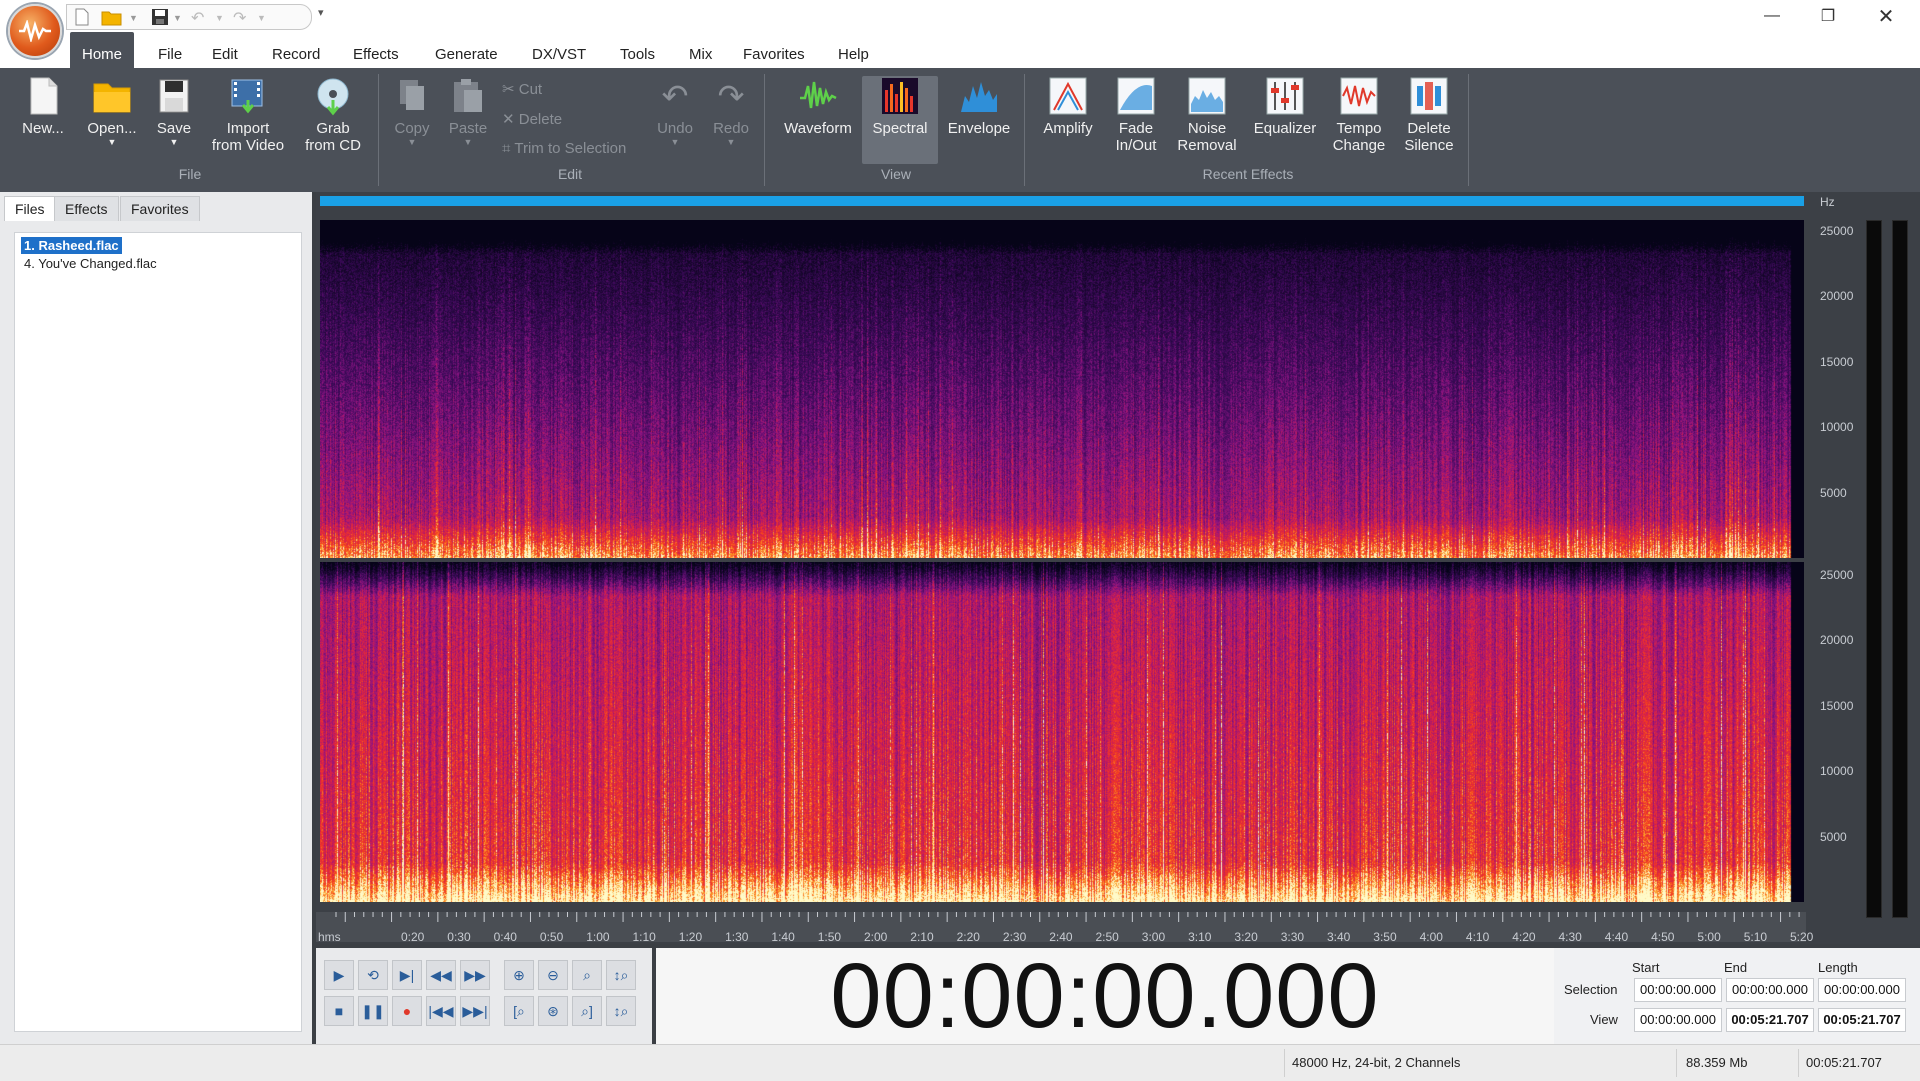  Describe the element at coordinates (979, 106) in the screenshot. I see `envelope-view-button: Envelope` at that location.